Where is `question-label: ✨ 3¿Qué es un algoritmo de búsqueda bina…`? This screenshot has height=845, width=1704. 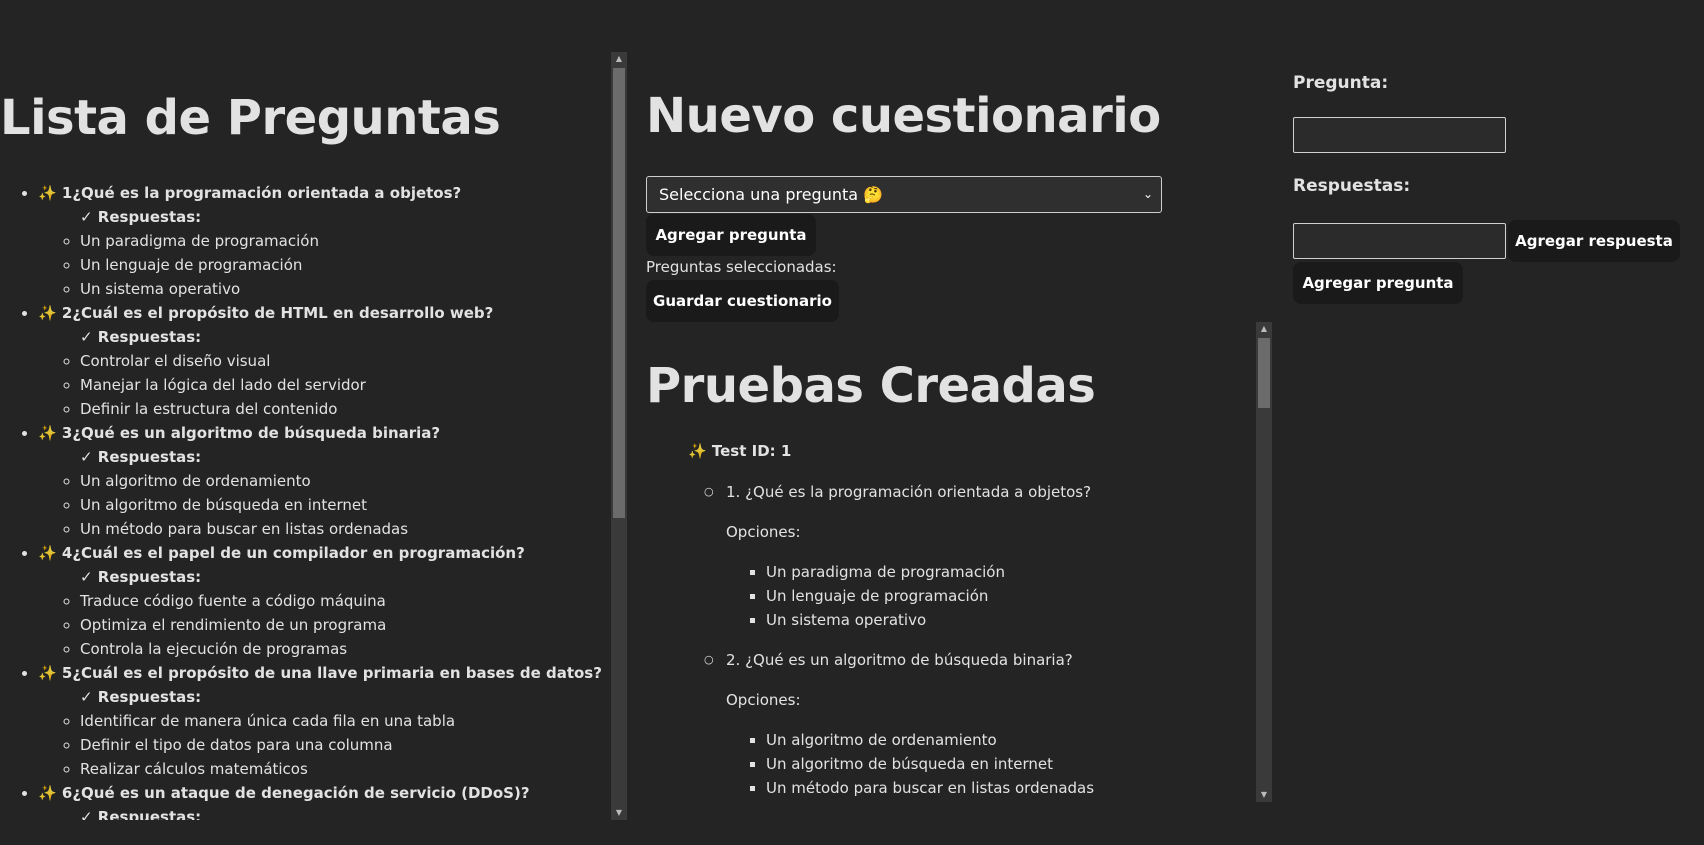 question-label: ✨ 3¿Qué es un algoritmo de búsqueda bina… is located at coordinates (239, 432).